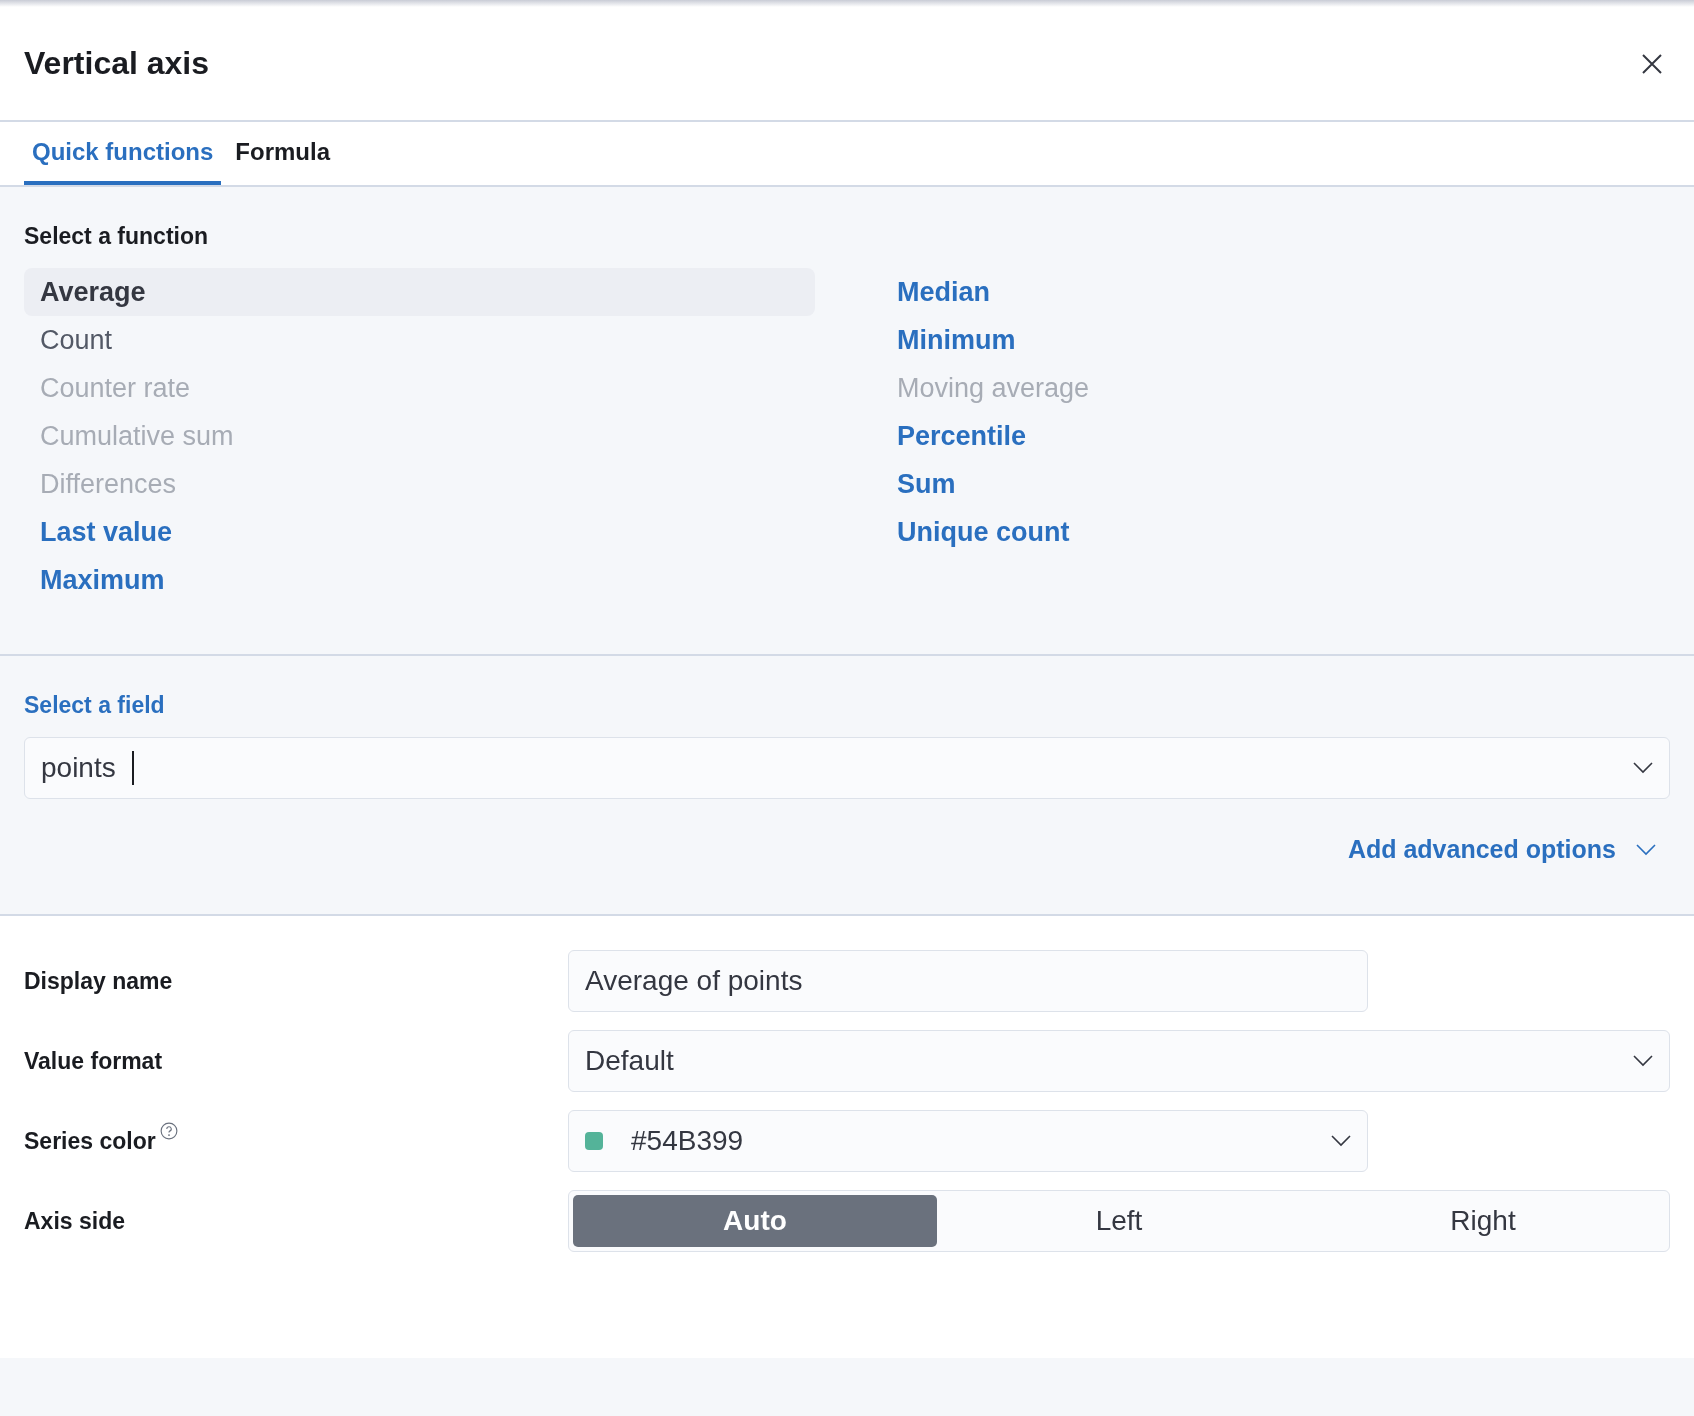 Image resolution: width=1694 pixels, height=1416 pixels. What do you see at coordinates (1275, 484) in the screenshot?
I see `function-option: Sum` at bounding box center [1275, 484].